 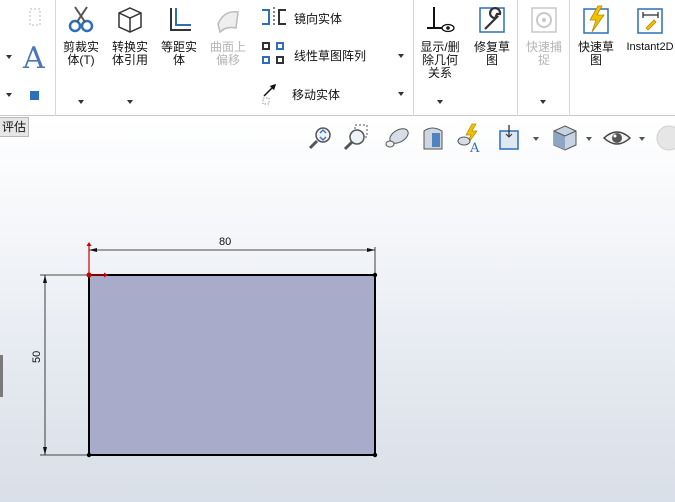 I want to click on rapid-sketch-button: 快速草 图, so click(x=596, y=35).